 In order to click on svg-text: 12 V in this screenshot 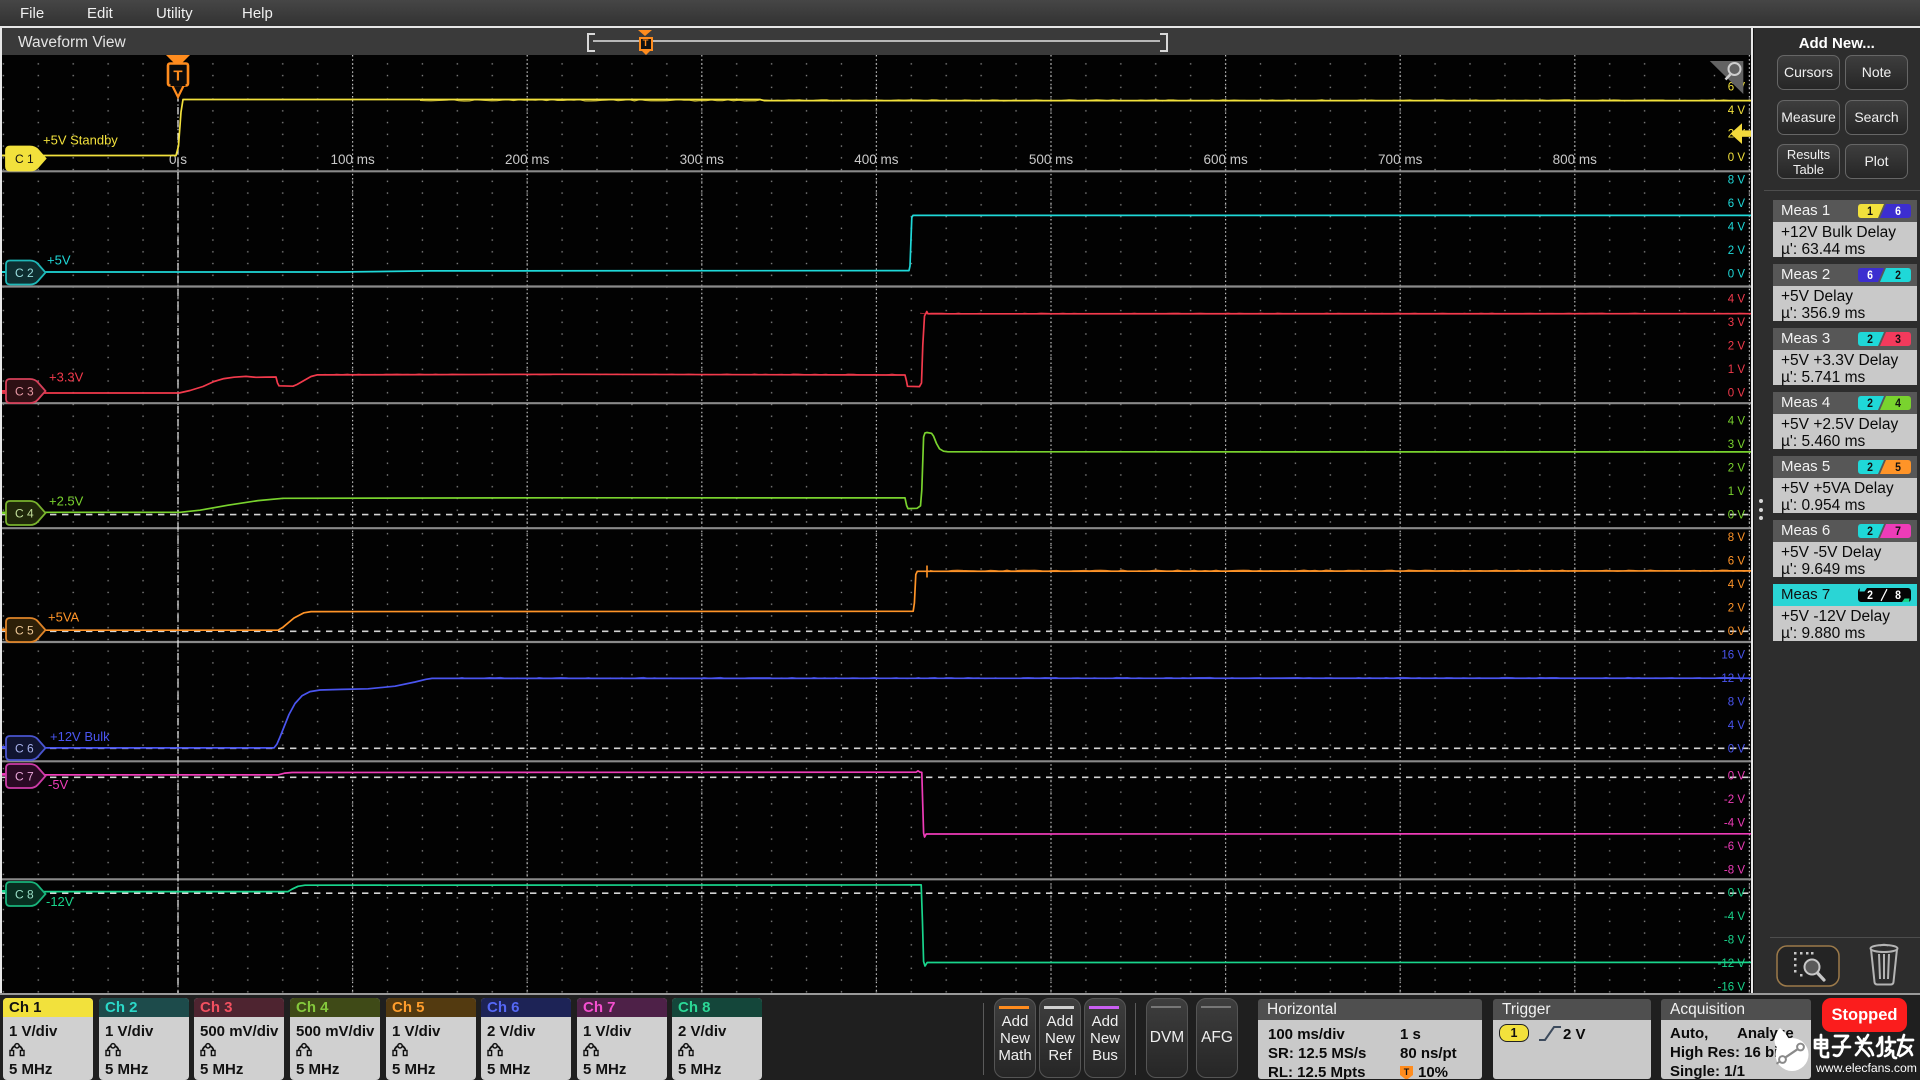, I will do `click(1733, 679)`.